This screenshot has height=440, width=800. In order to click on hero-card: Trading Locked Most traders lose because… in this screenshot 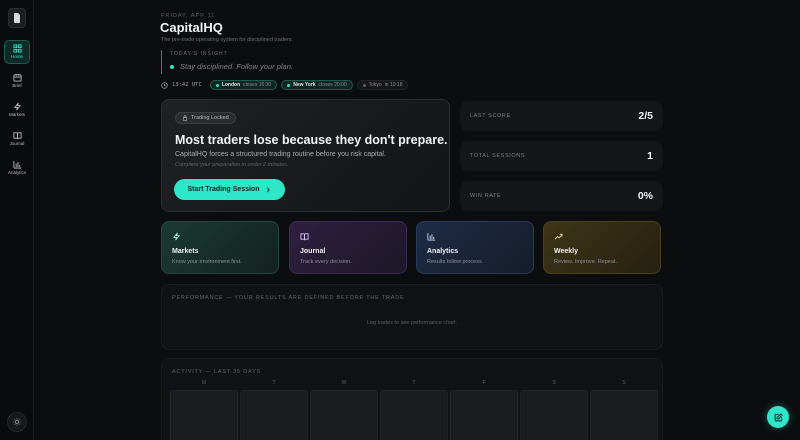, I will do `click(305, 155)`.